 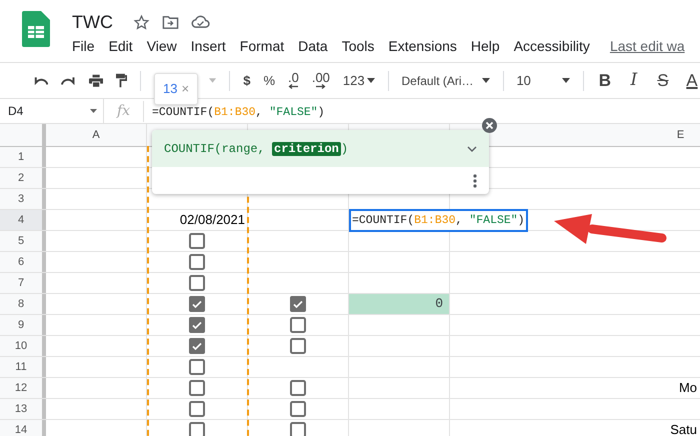 What do you see at coordinates (170, 22) in the screenshot?
I see `folder-icon` at bounding box center [170, 22].